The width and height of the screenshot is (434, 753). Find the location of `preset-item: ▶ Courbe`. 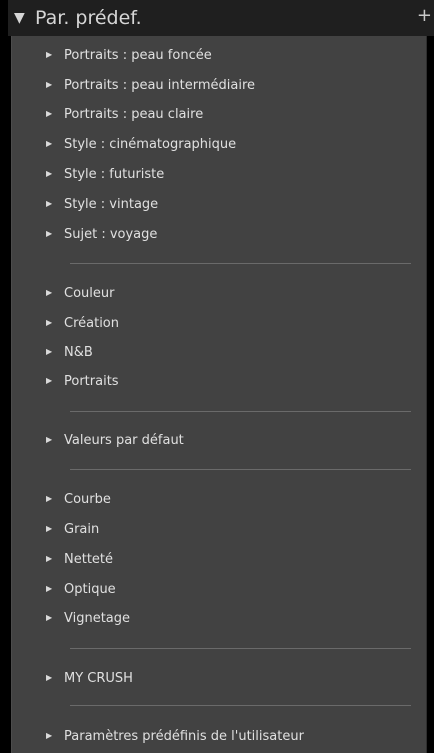

preset-item: ▶ Courbe is located at coordinates (78, 500).